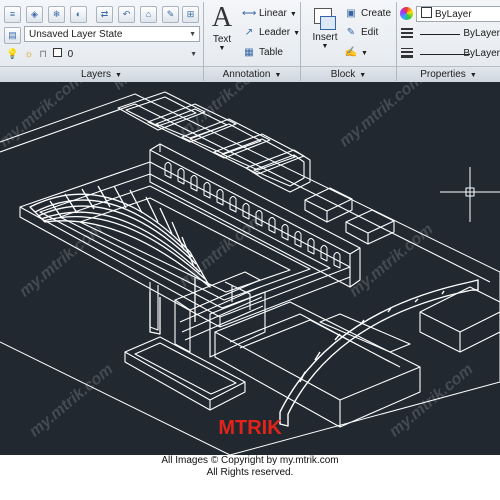 The image size is (500, 500). Describe the element at coordinates (250, 461) in the screenshot. I see `copyright-line: All Images © Copyright by my.mtrik.com` at that location.